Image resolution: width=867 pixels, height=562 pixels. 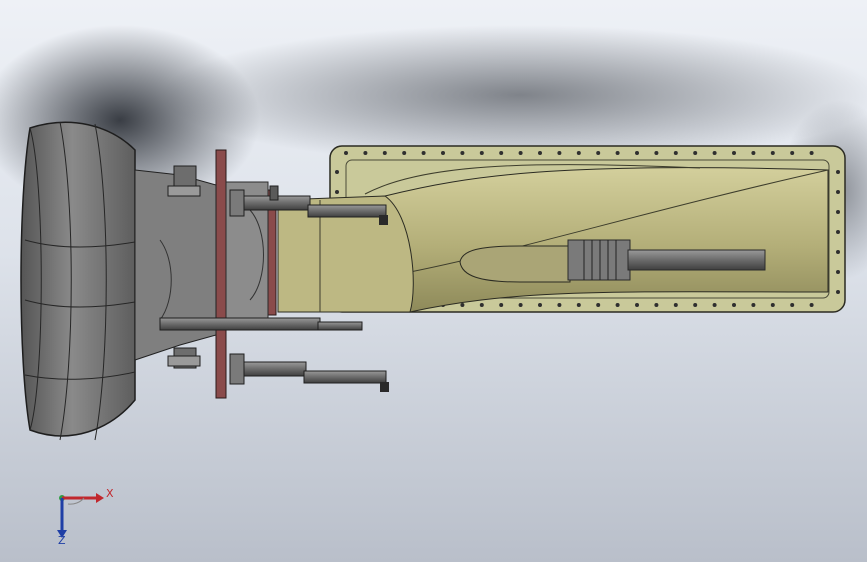 What do you see at coordinates (221, 274) in the screenshot?
I see `flange-left` at bounding box center [221, 274].